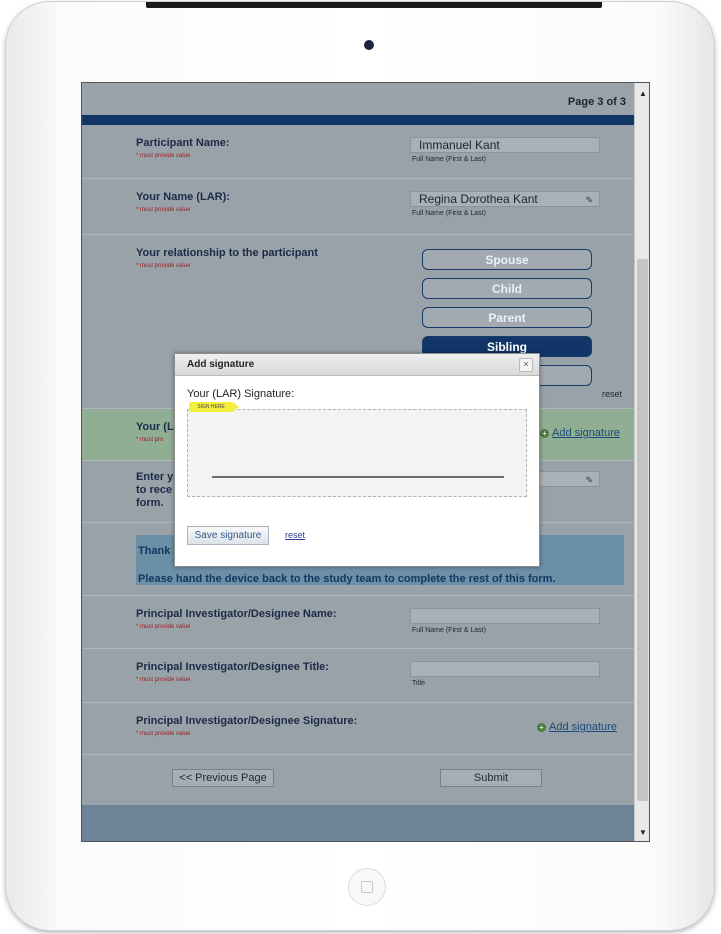  Describe the element at coordinates (358, 99) in the screenshot. I see `page-header: Page 3 of 3` at that location.